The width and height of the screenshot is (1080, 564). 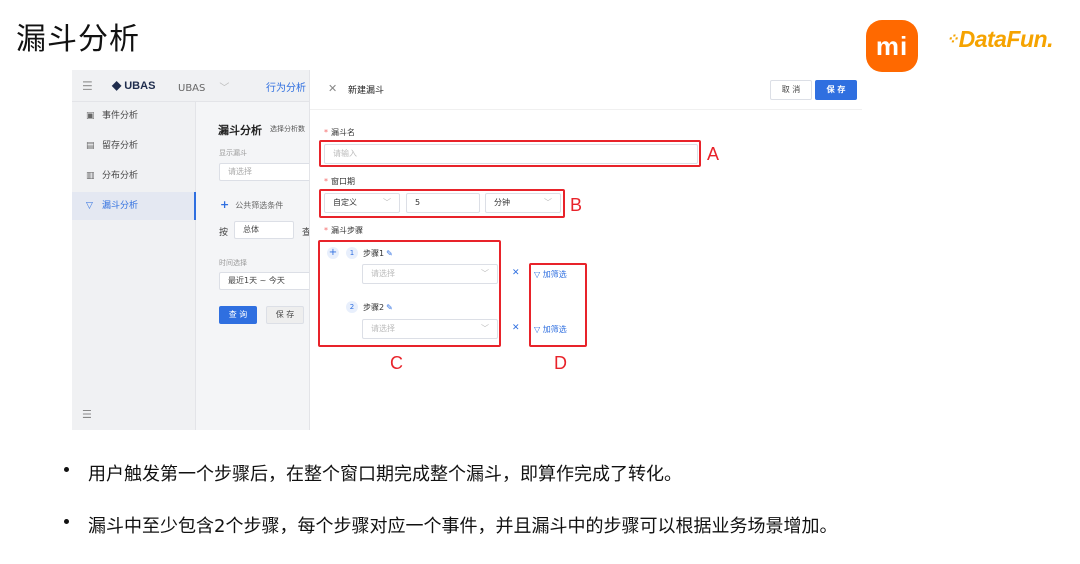 What do you see at coordinates (366, 91) in the screenshot?
I see `modal-title: 新建漏斗` at bounding box center [366, 91].